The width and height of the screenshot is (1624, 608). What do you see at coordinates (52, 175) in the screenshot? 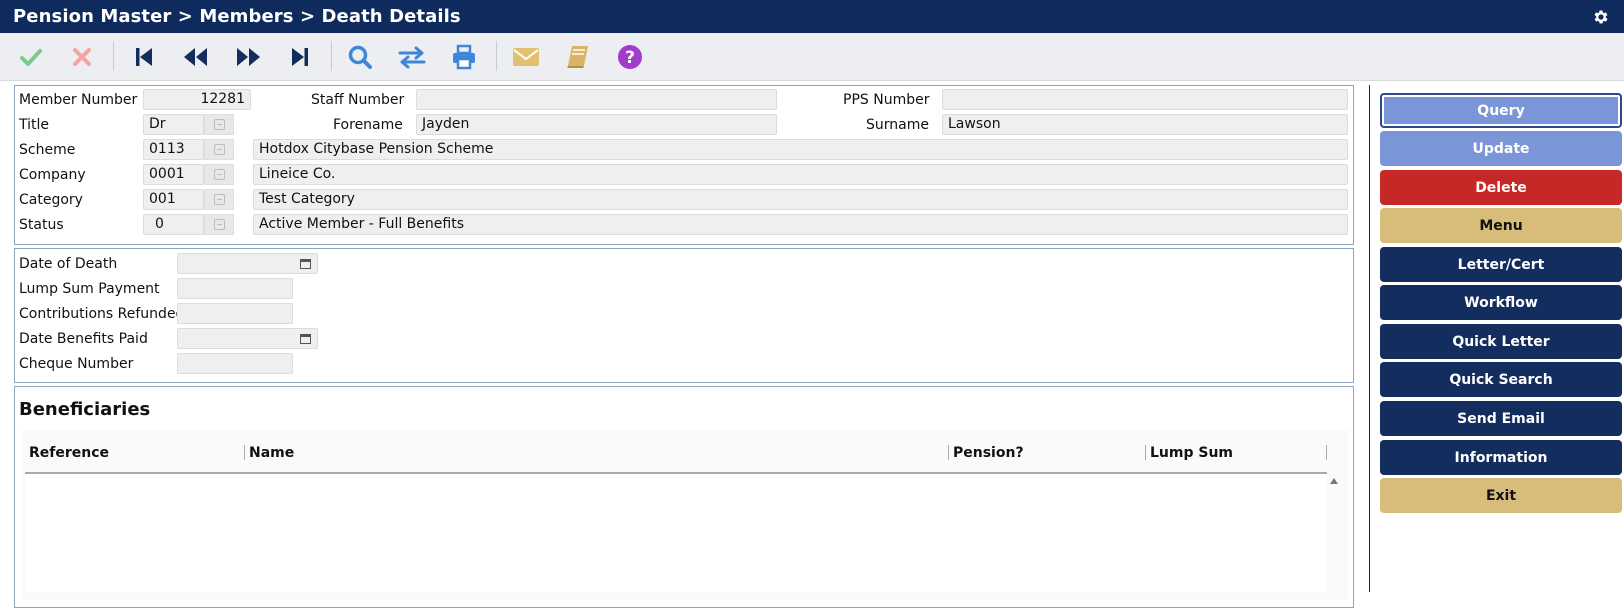
I see `company-label: Company` at bounding box center [52, 175].